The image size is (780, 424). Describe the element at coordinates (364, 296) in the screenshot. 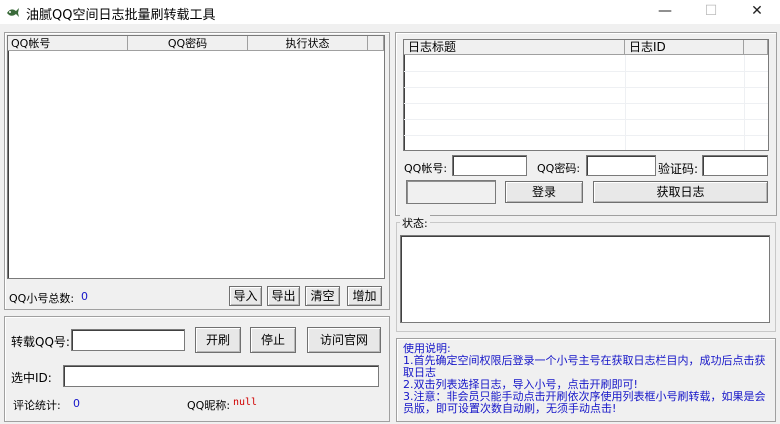

I see `add-button: 增加` at that location.